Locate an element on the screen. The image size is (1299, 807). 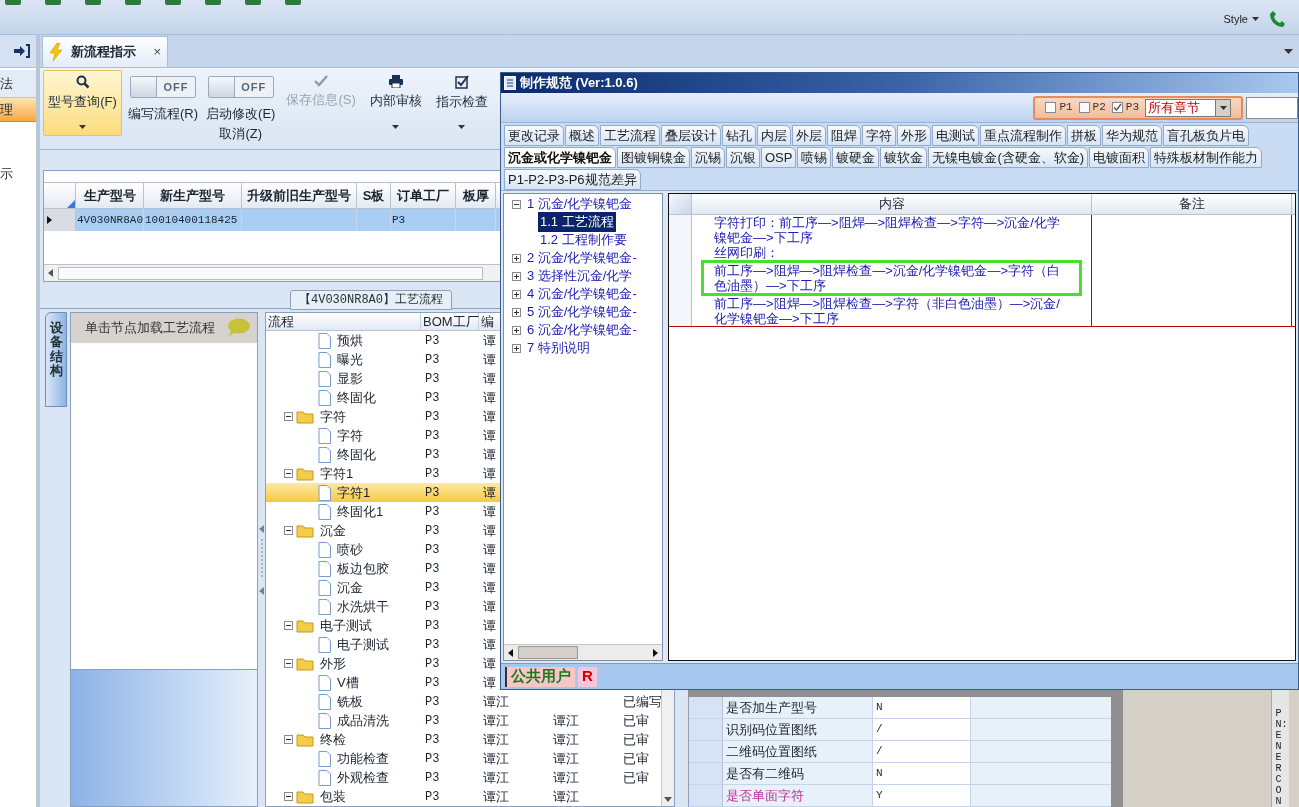
tab: 更改记录 is located at coordinates (534, 135).